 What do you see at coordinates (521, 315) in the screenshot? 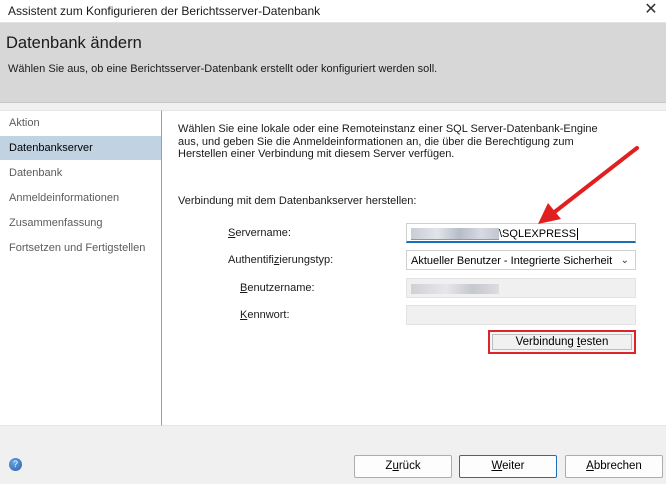
I see `password-input` at bounding box center [521, 315].